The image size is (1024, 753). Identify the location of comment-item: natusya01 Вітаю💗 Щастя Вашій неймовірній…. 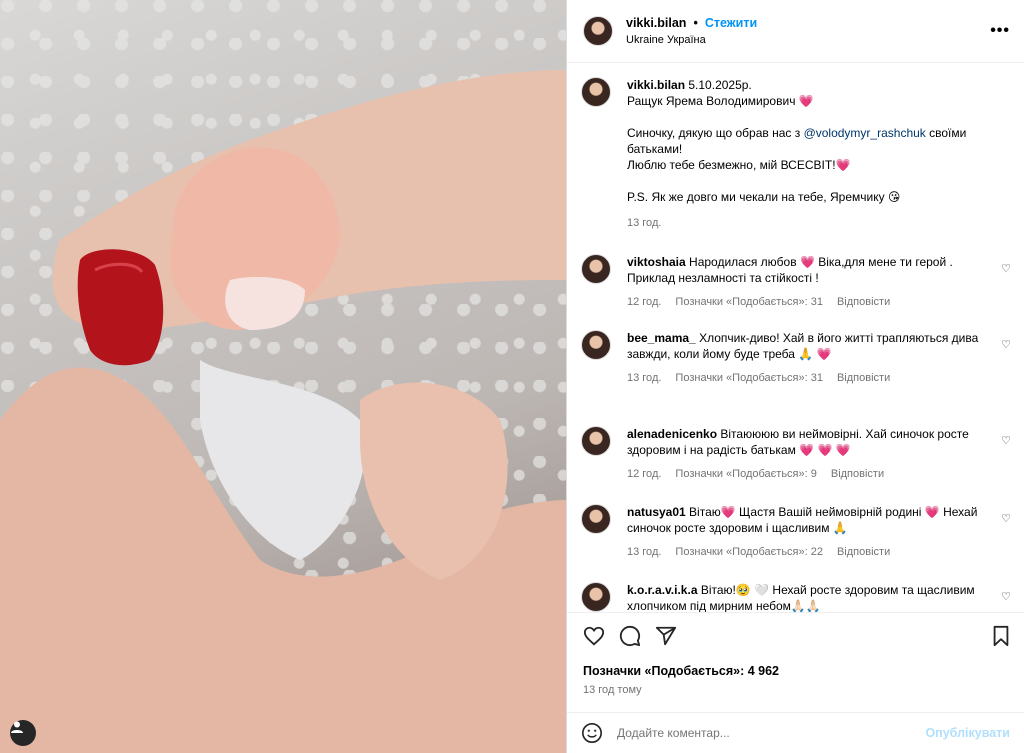
(796, 532).